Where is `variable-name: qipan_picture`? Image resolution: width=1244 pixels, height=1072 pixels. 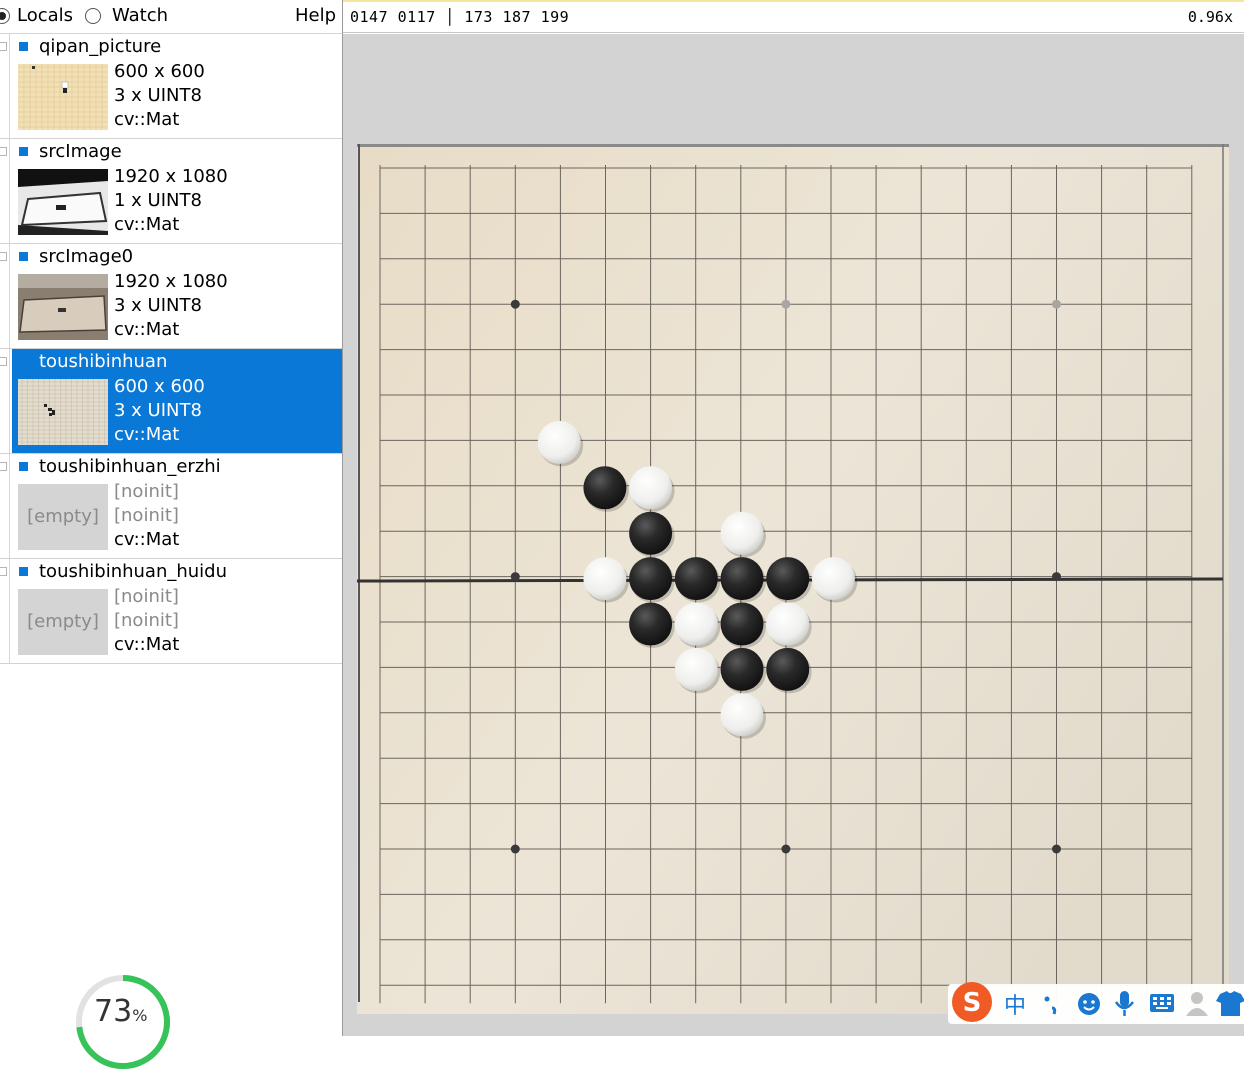 variable-name: qipan_picture is located at coordinates (100, 46).